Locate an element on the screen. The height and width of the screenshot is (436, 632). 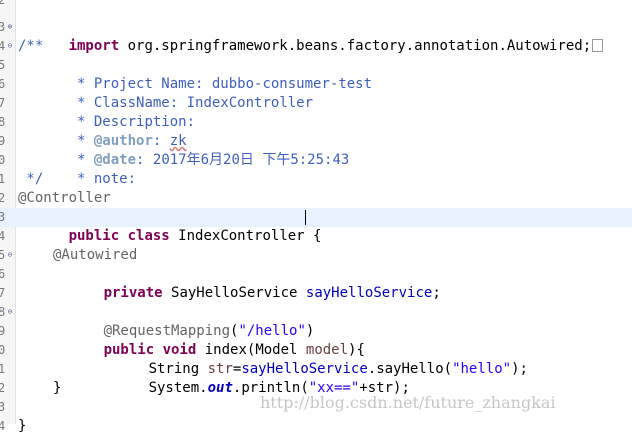
line-number: 5 is located at coordinates (3, 65).